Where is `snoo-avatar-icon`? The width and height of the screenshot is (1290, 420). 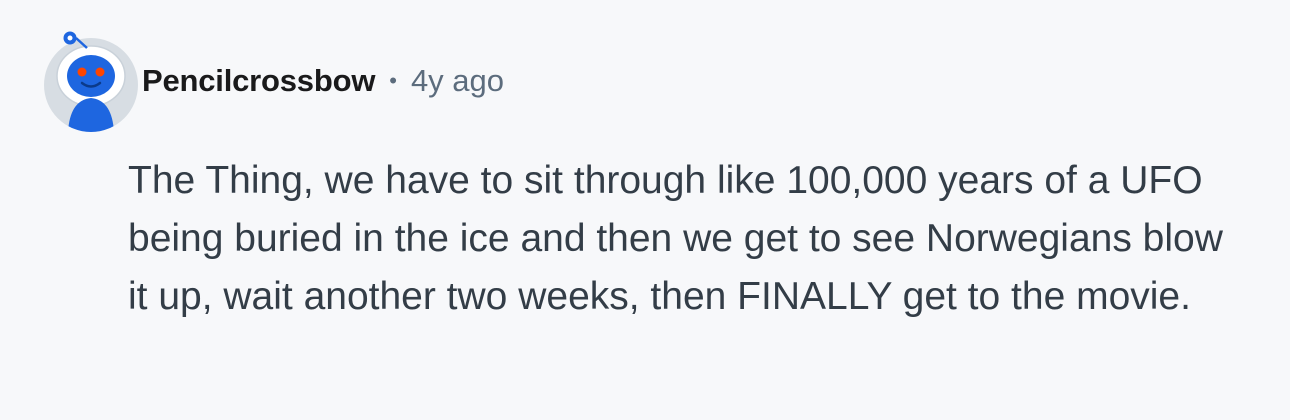 snoo-avatar-icon is located at coordinates (91, 81).